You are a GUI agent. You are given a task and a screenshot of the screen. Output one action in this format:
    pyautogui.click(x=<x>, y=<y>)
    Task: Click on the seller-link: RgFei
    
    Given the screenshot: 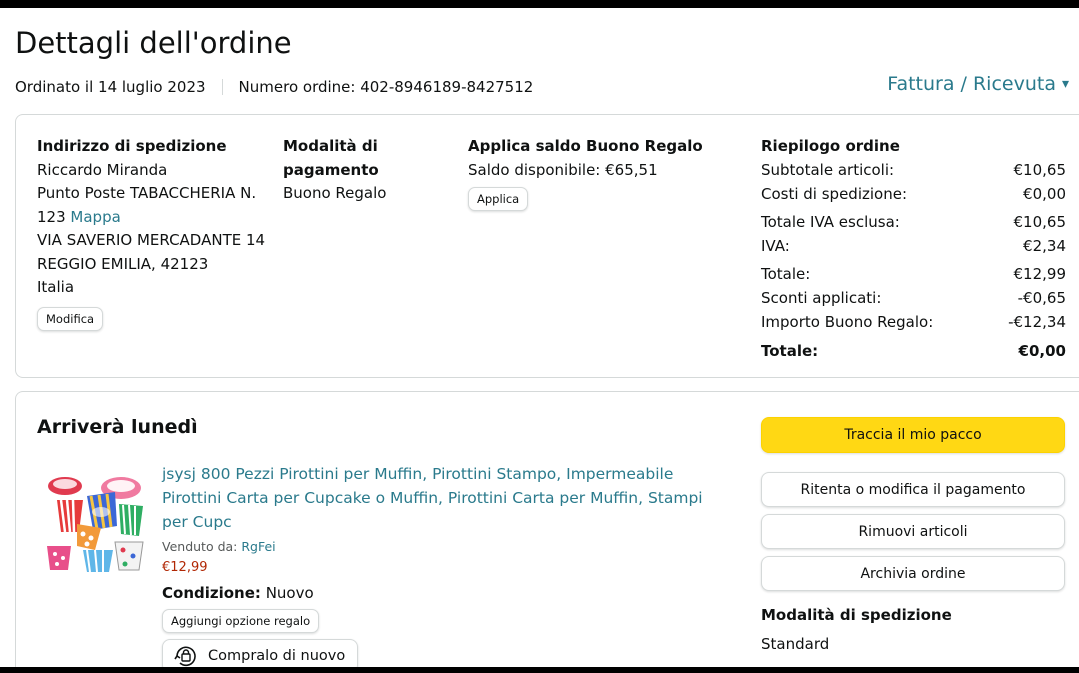 What is the action you would take?
    pyautogui.click(x=258, y=546)
    